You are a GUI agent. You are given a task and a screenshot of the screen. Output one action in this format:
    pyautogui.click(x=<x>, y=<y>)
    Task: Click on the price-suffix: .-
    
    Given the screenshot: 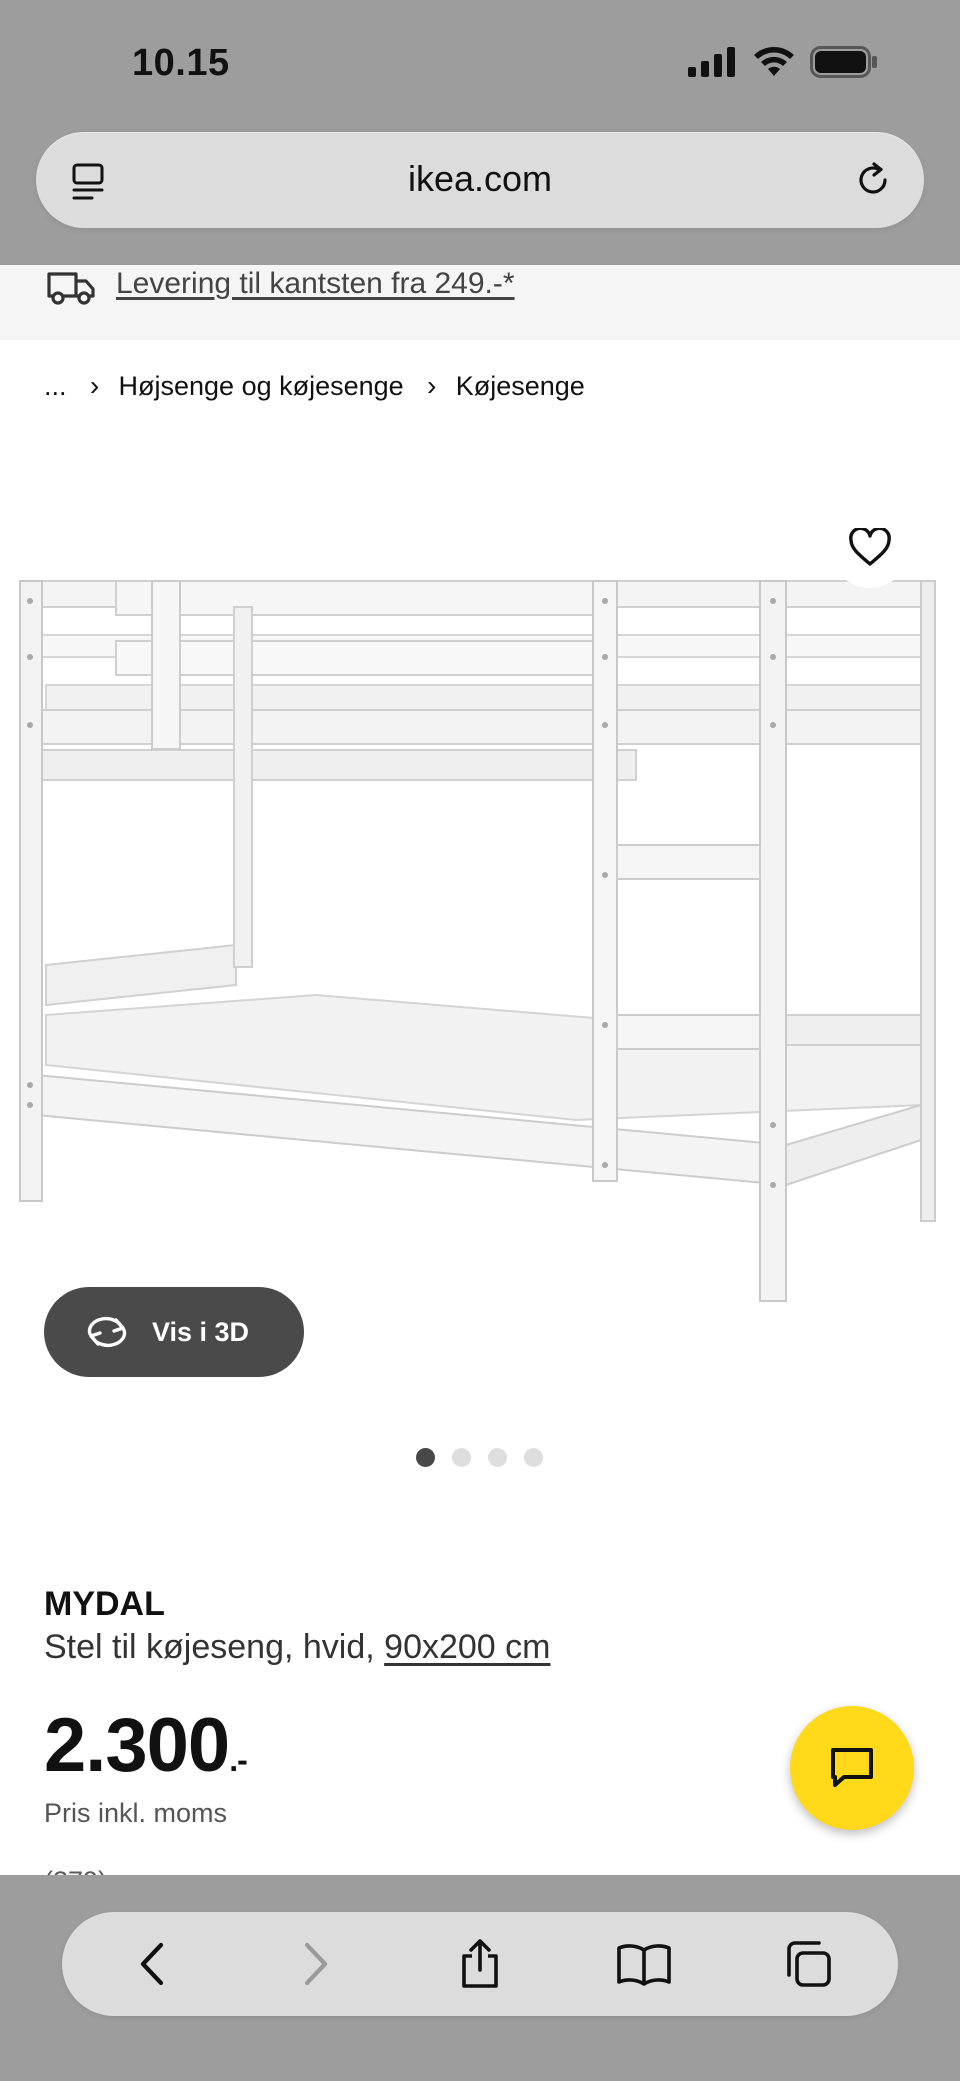 What is the action you would take?
    pyautogui.click(x=238, y=1760)
    